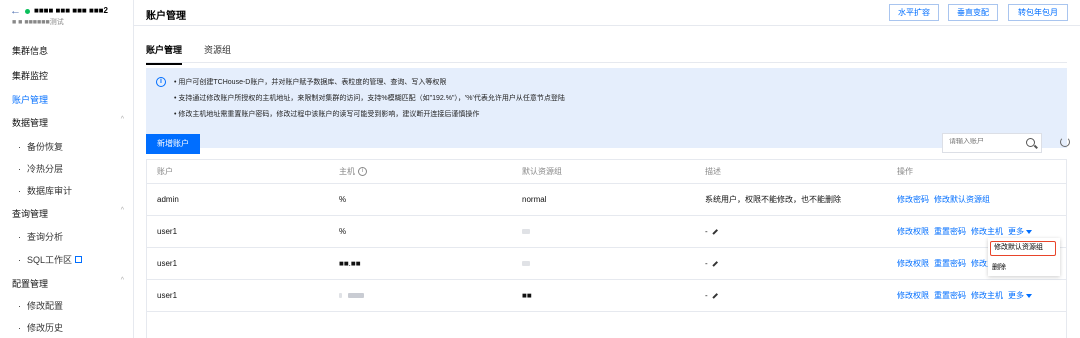 The height and width of the screenshot is (338, 1080). I want to click on refresh-icon, so click(1065, 142).